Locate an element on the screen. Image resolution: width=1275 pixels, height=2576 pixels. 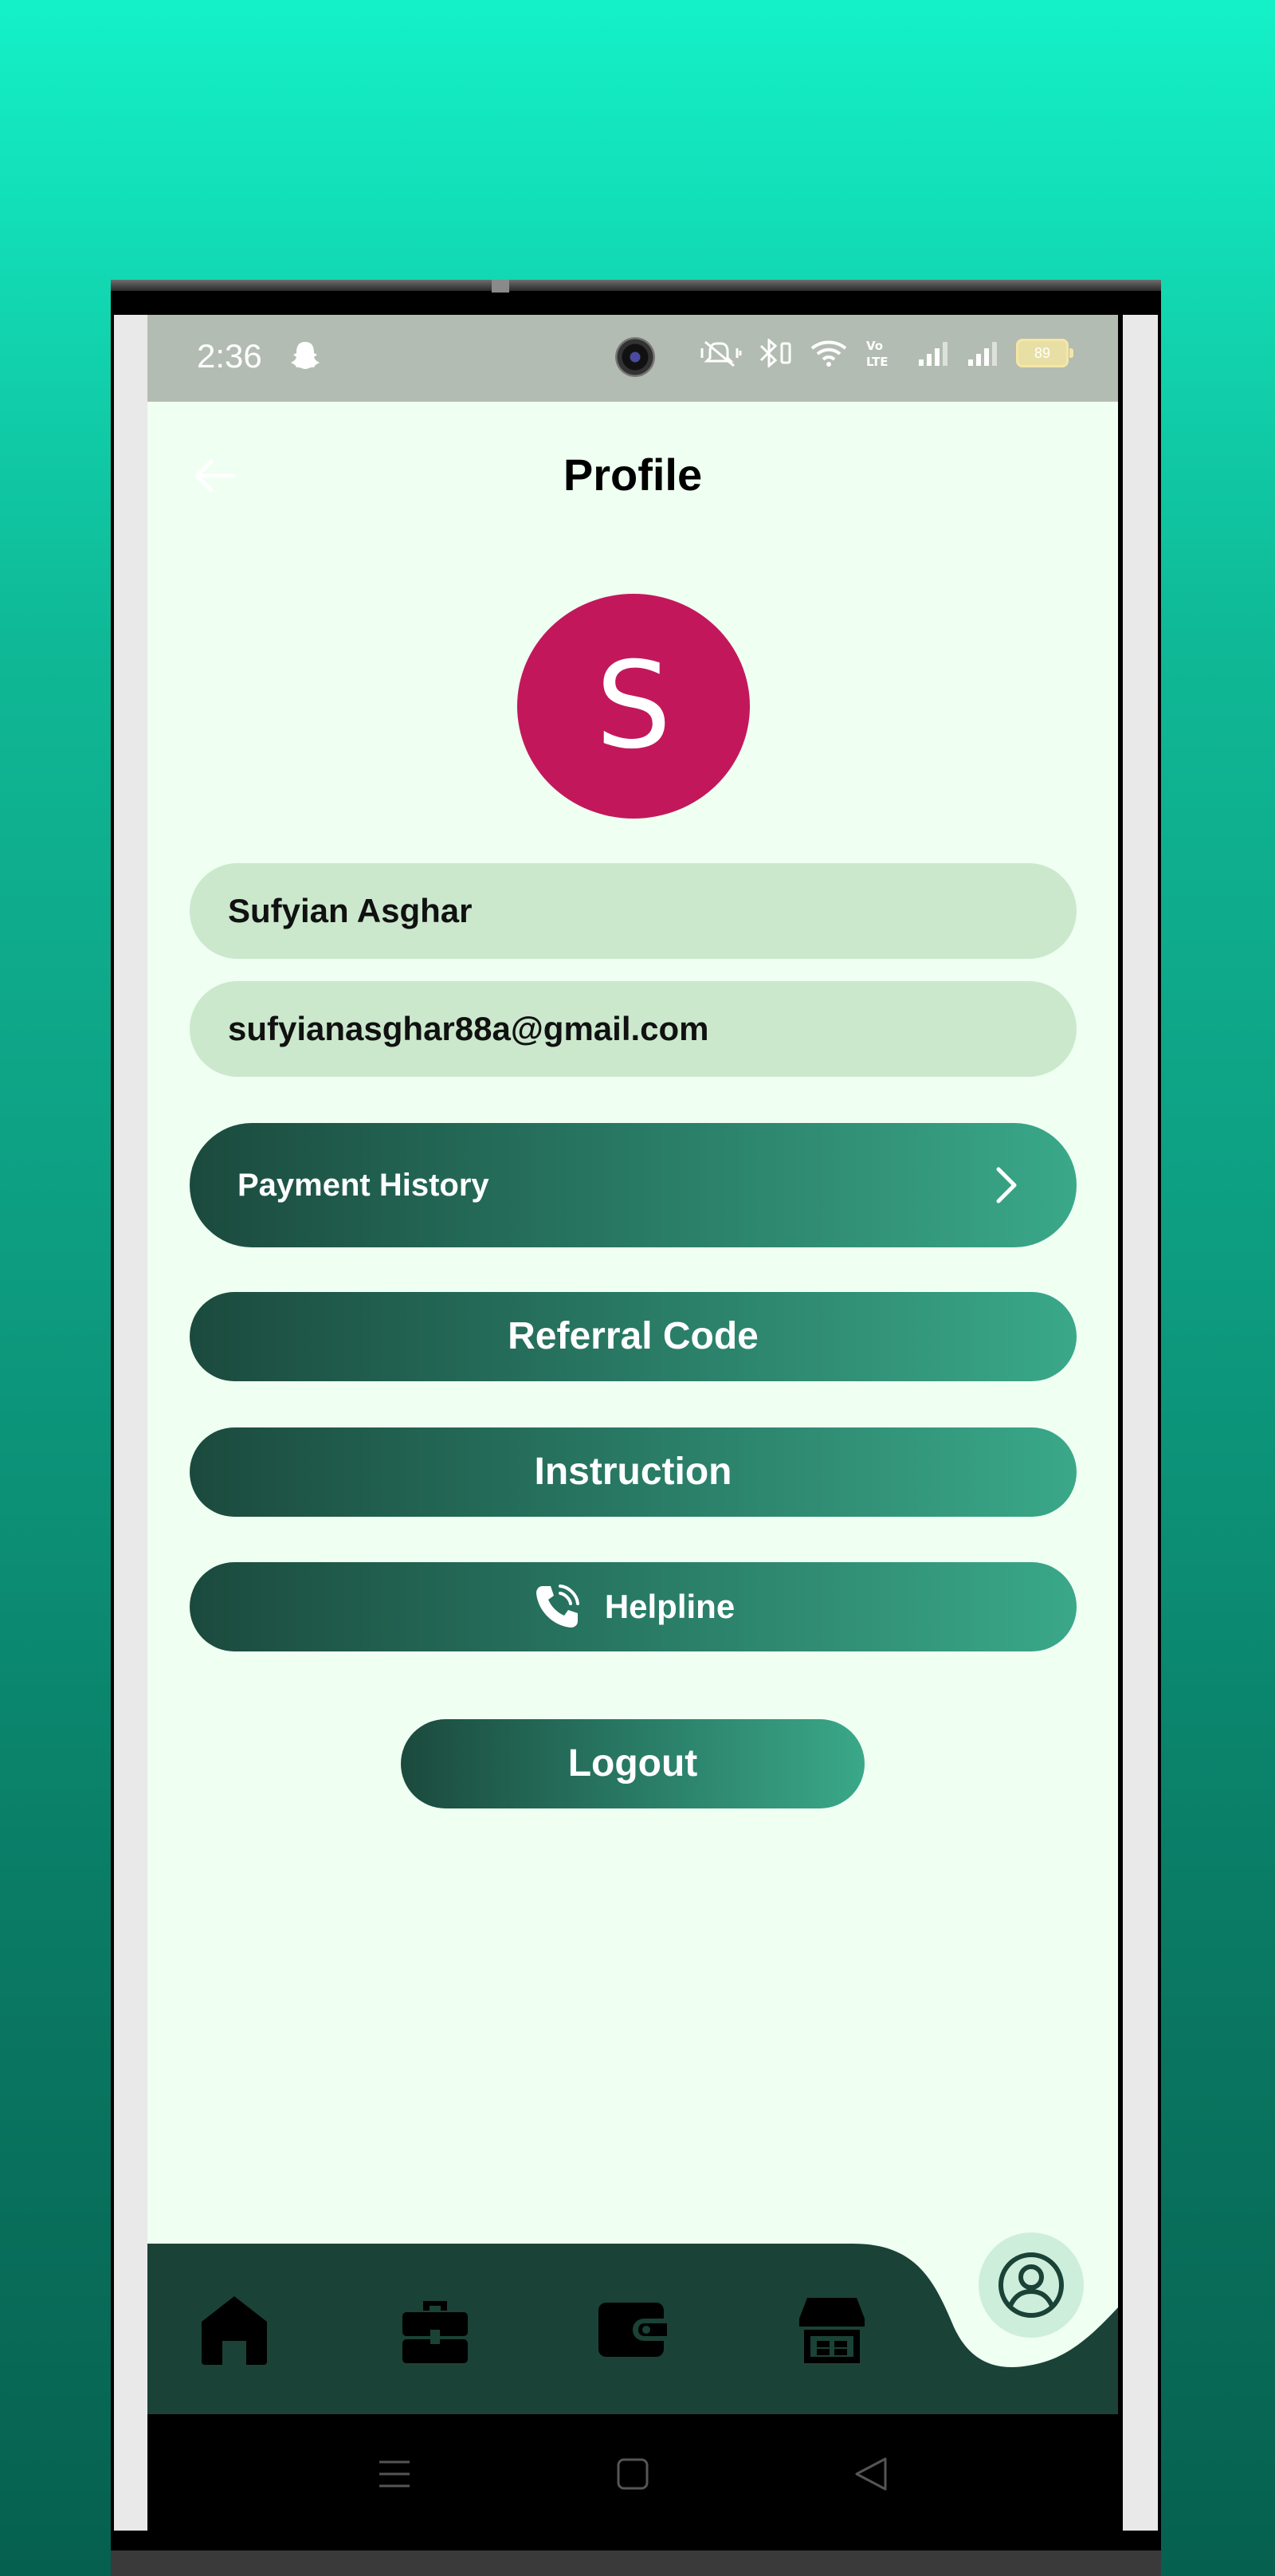
vibrate-mute-icon is located at coordinates (721, 353).